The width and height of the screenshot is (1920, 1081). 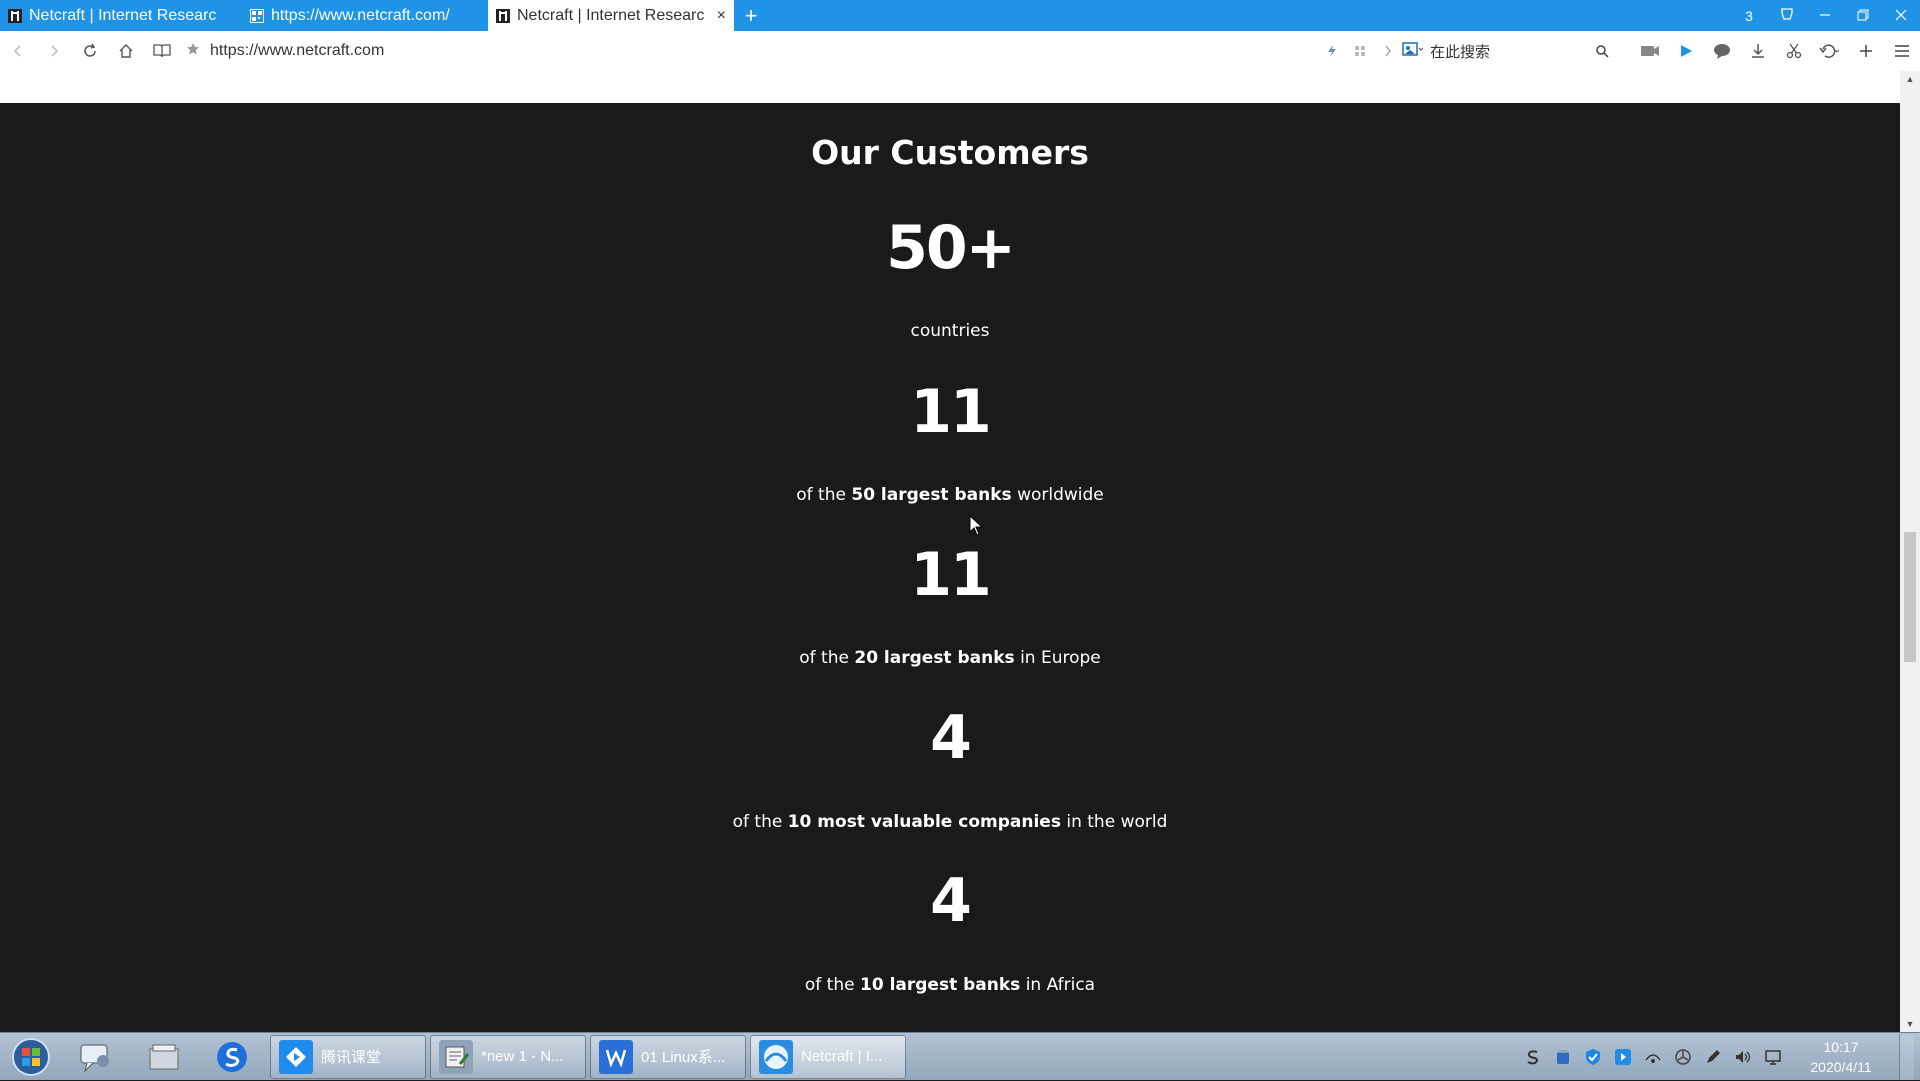 What do you see at coordinates (297, 51) in the screenshot?
I see `url-text: https://www.netcraft.com` at bounding box center [297, 51].